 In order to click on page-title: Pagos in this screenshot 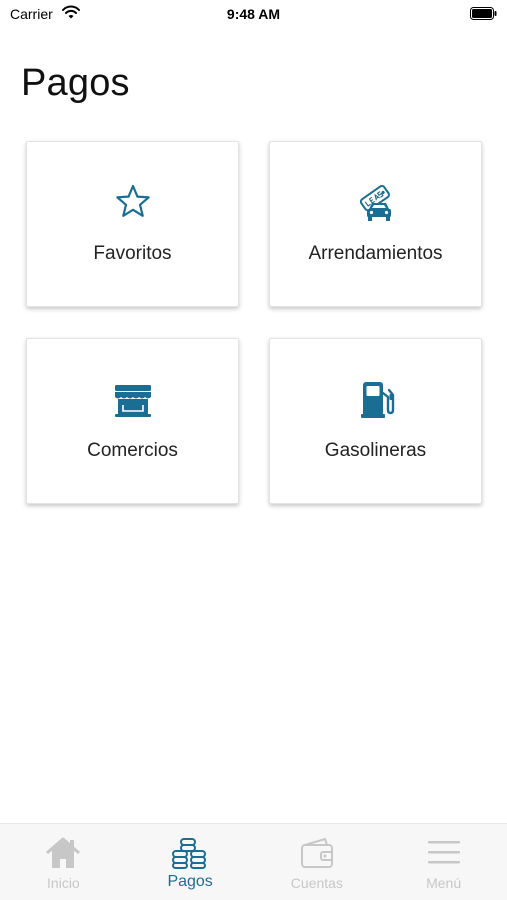, I will do `click(75, 83)`.